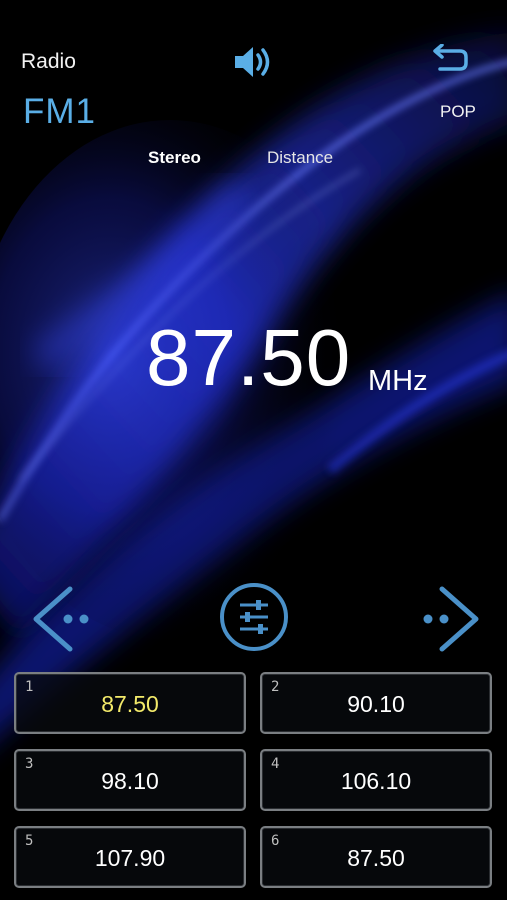 Image resolution: width=507 pixels, height=900 pixels. Describe the element at coordinates (398, 381) in the screenshot. I see `frequency-unit: MHz` at that location.